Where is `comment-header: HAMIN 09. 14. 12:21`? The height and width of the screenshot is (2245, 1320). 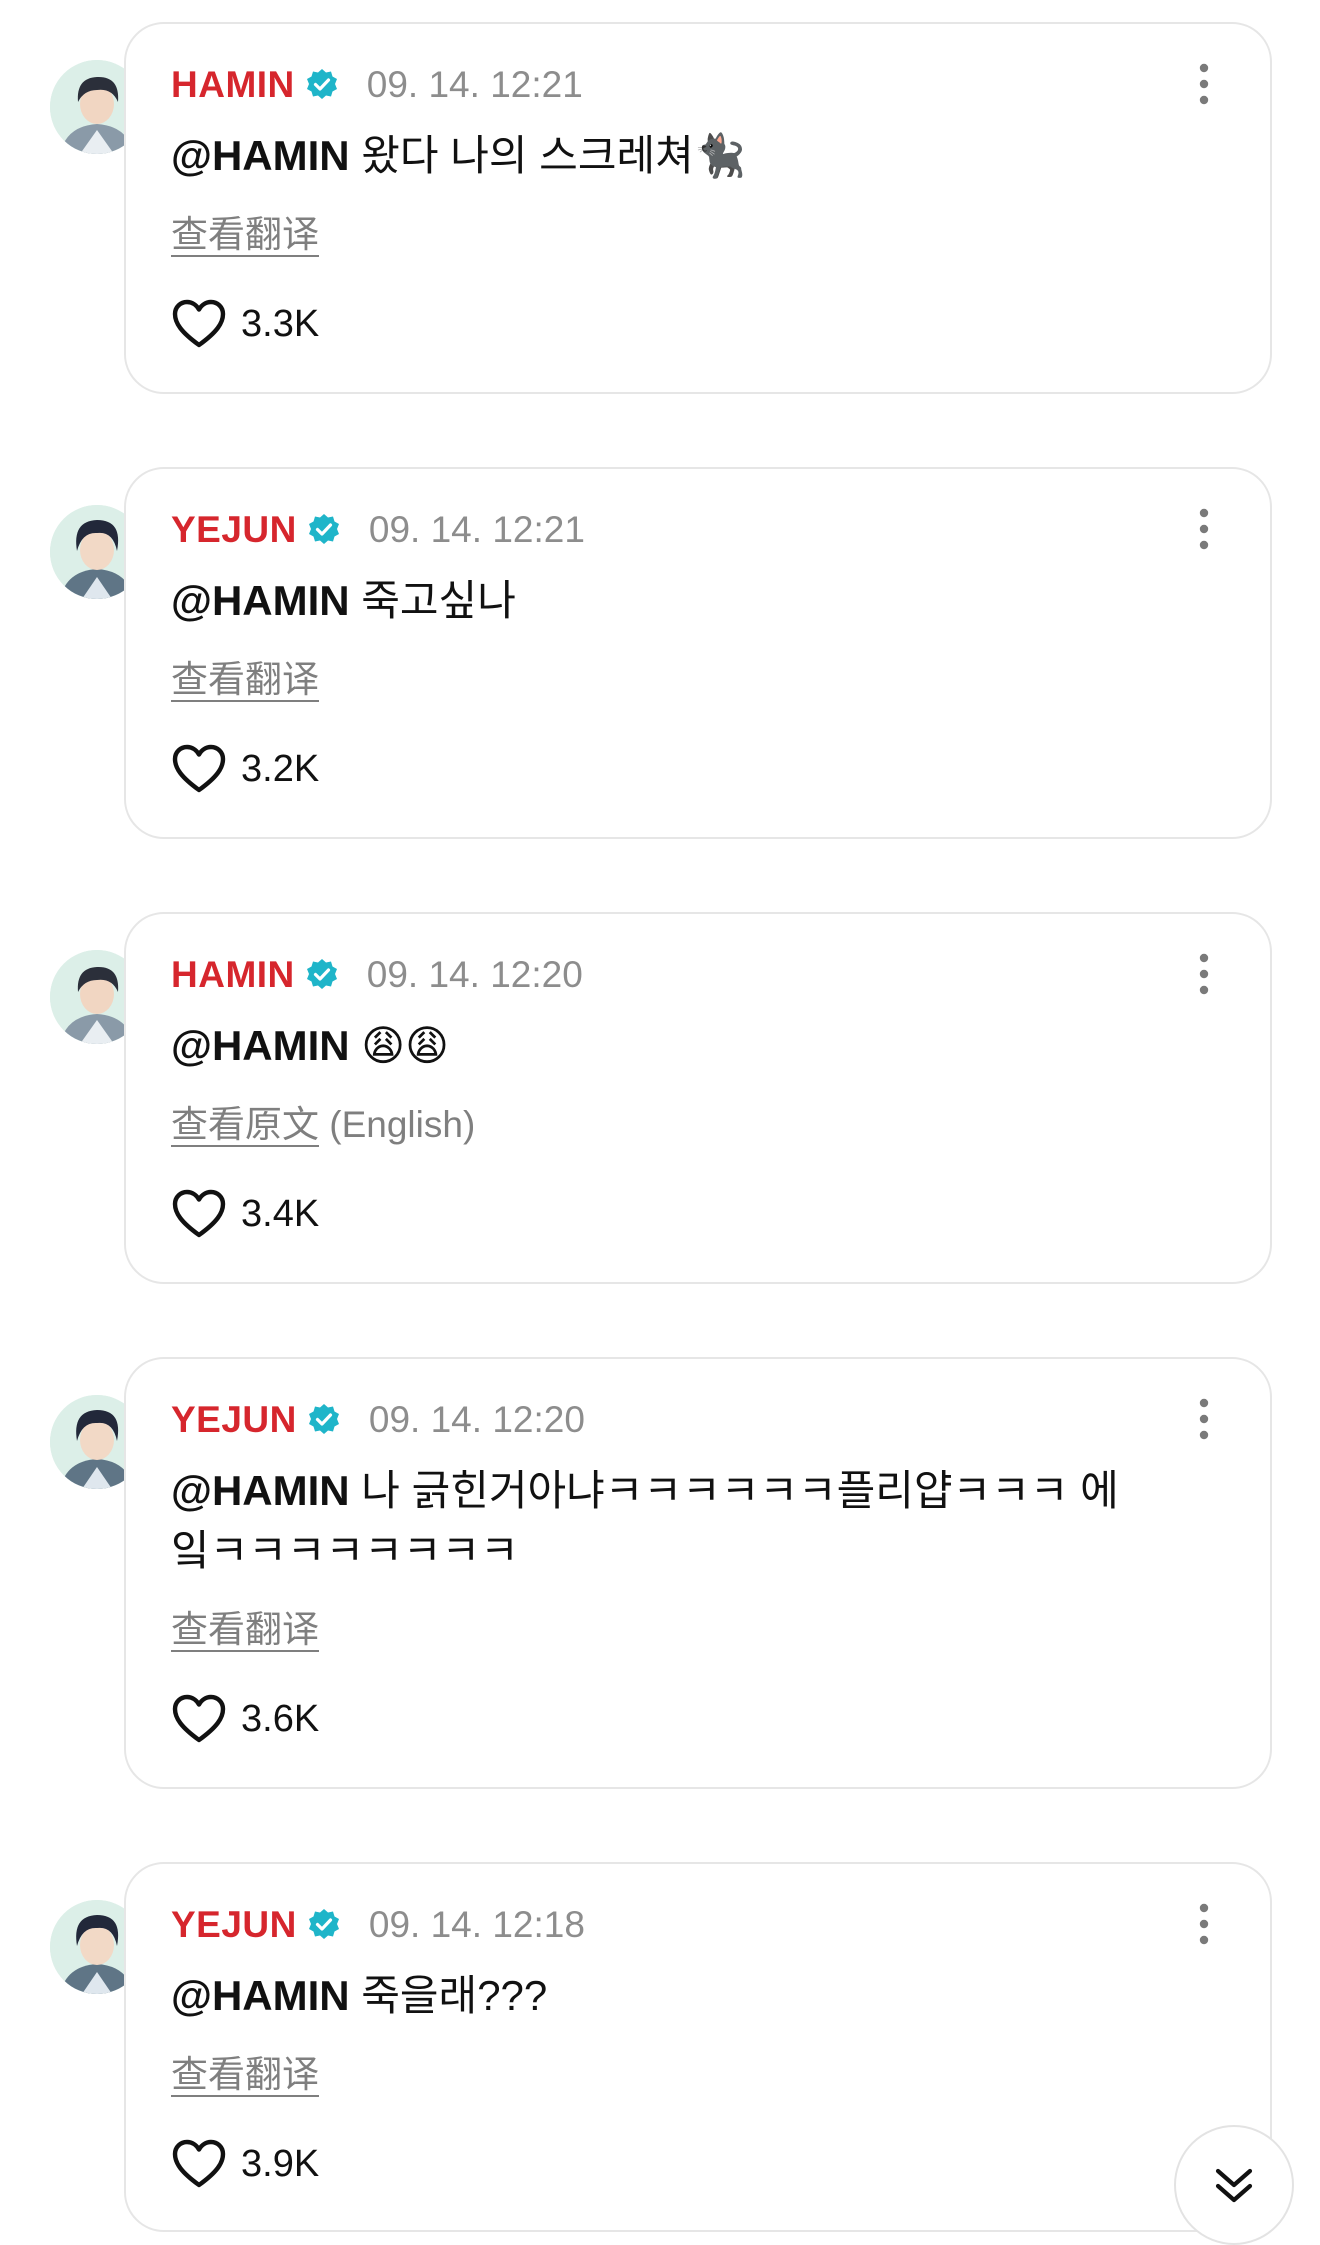
comment-header: HAMIN 09. 14. 12:21 is located at coordinates (377, 85).